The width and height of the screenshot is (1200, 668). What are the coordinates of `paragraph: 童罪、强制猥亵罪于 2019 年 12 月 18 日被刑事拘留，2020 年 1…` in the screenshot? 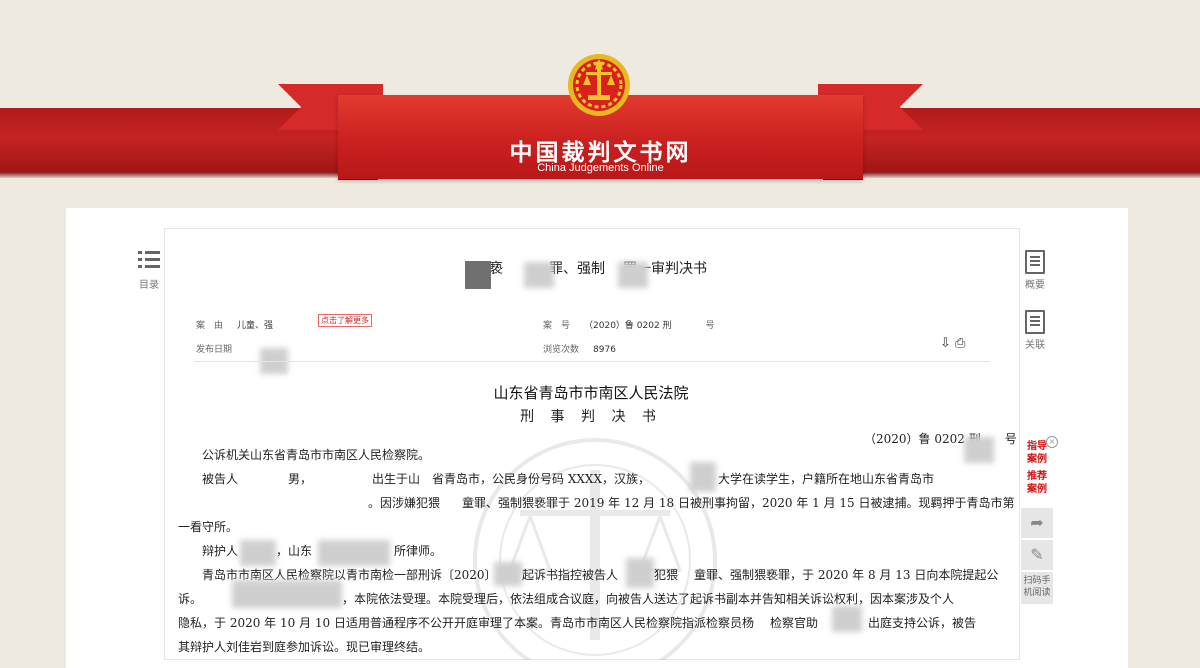 It's located at (738, 503).